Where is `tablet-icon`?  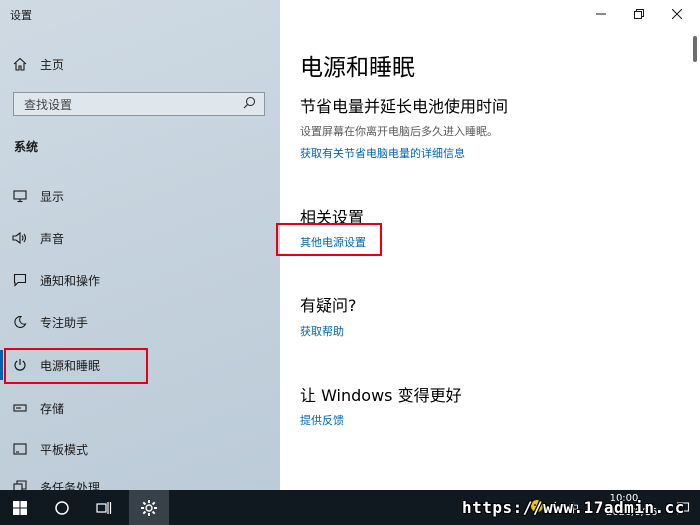
tablet-icon is located at coordinates (20, 449).